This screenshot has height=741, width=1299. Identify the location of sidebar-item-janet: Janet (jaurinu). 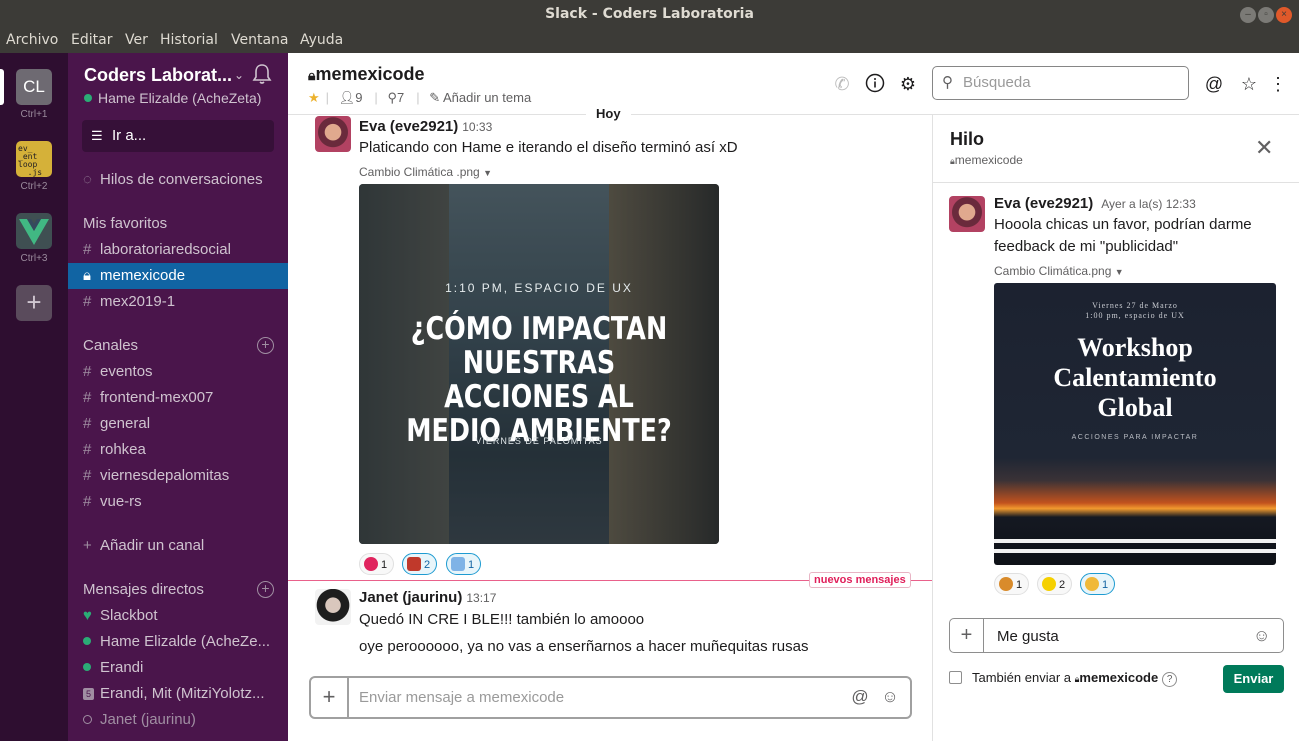
(178, 720).